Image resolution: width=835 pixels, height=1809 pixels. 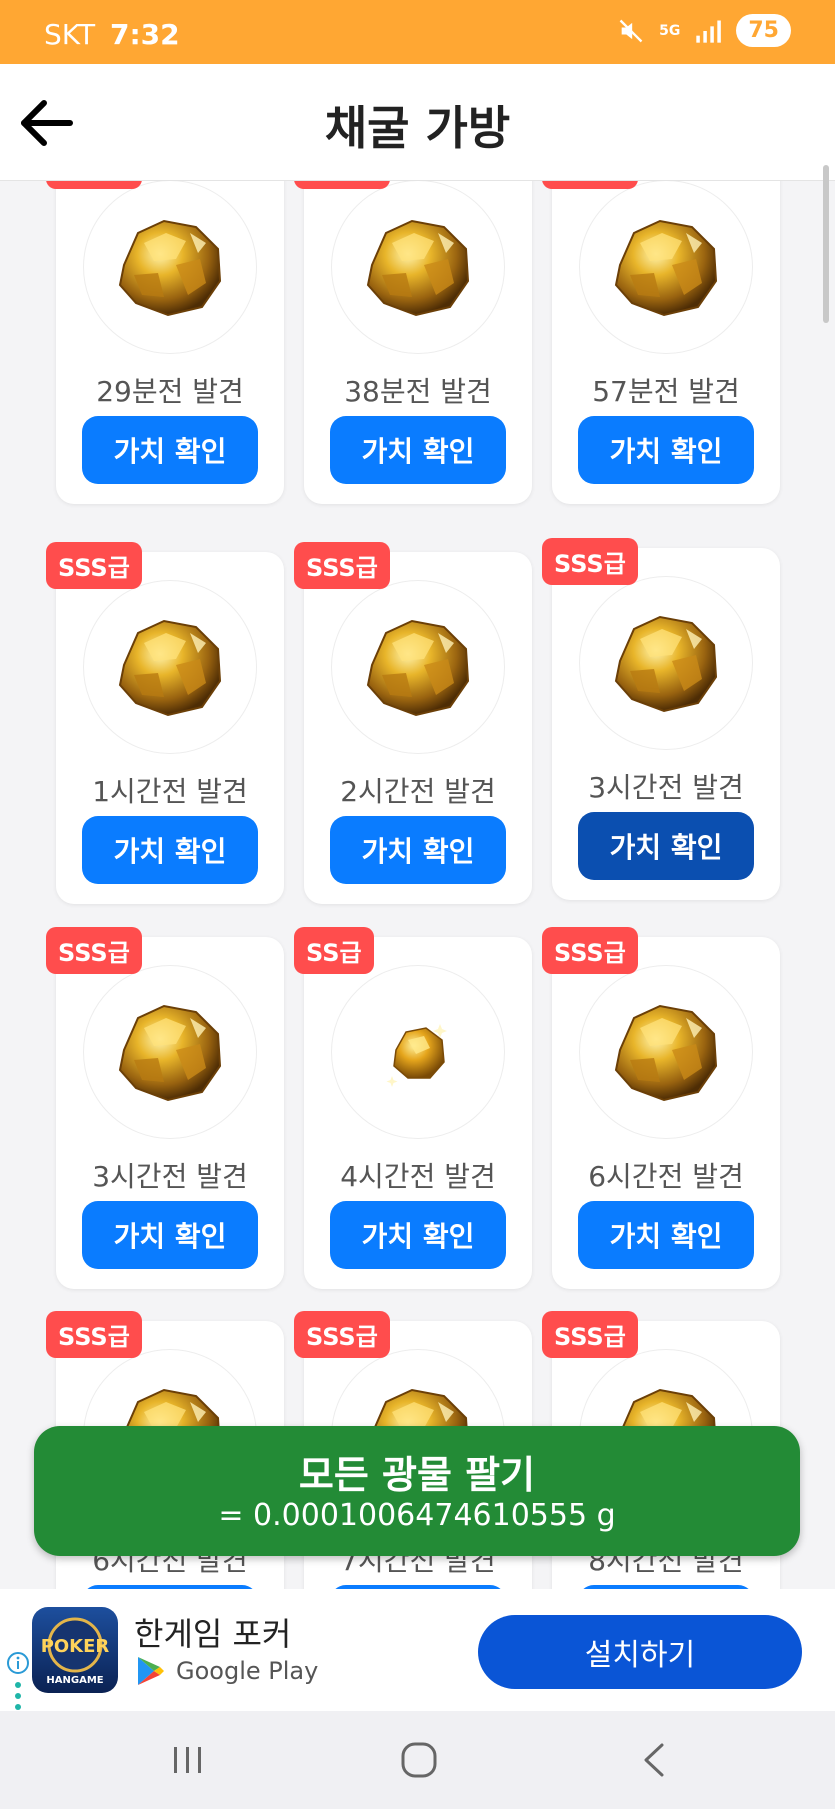 I want to click on found-time: 4시간전 발견, so click(x=418, y=1176).